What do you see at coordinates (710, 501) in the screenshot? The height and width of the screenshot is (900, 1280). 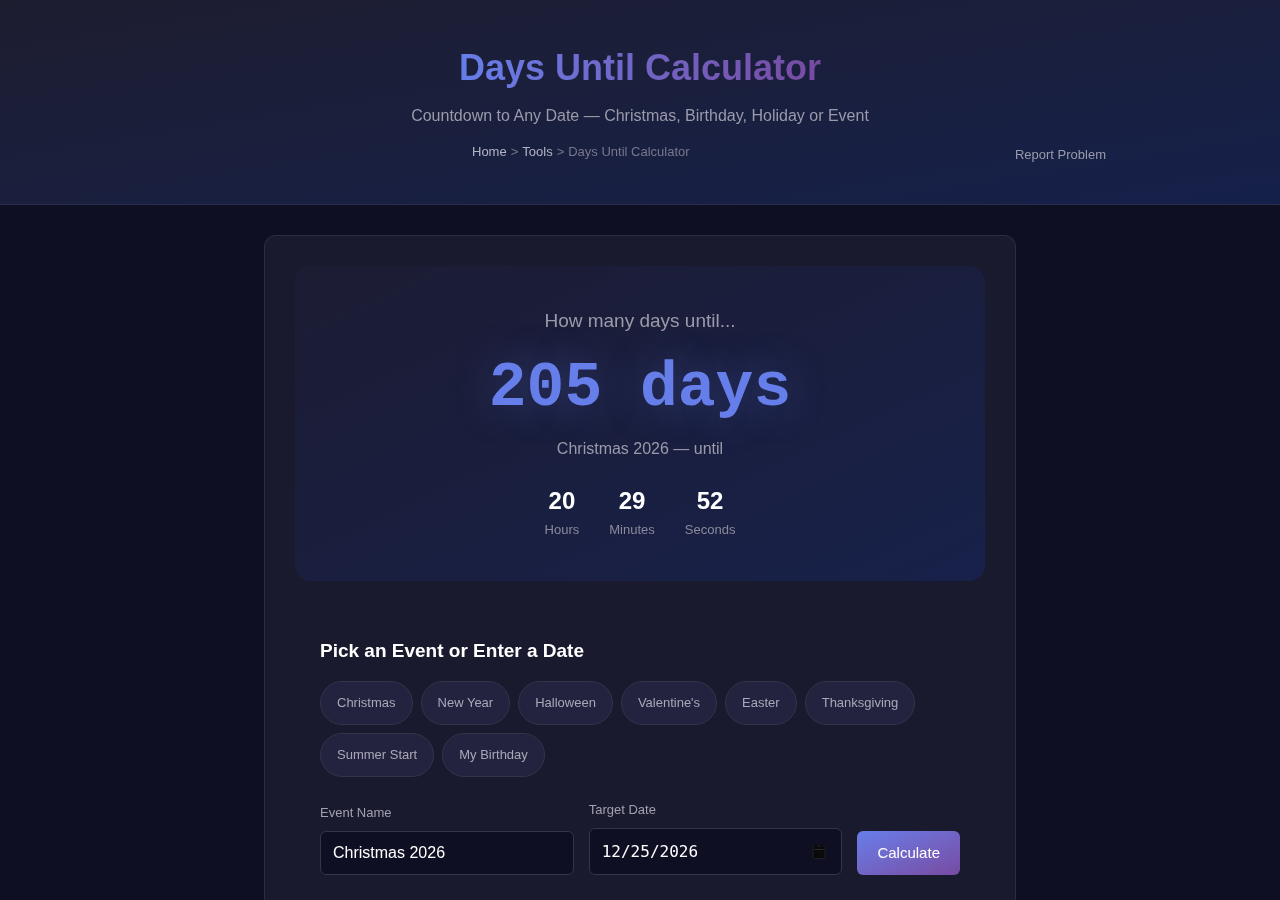 I see `time-value: 52` at bounding box center [710, 501].